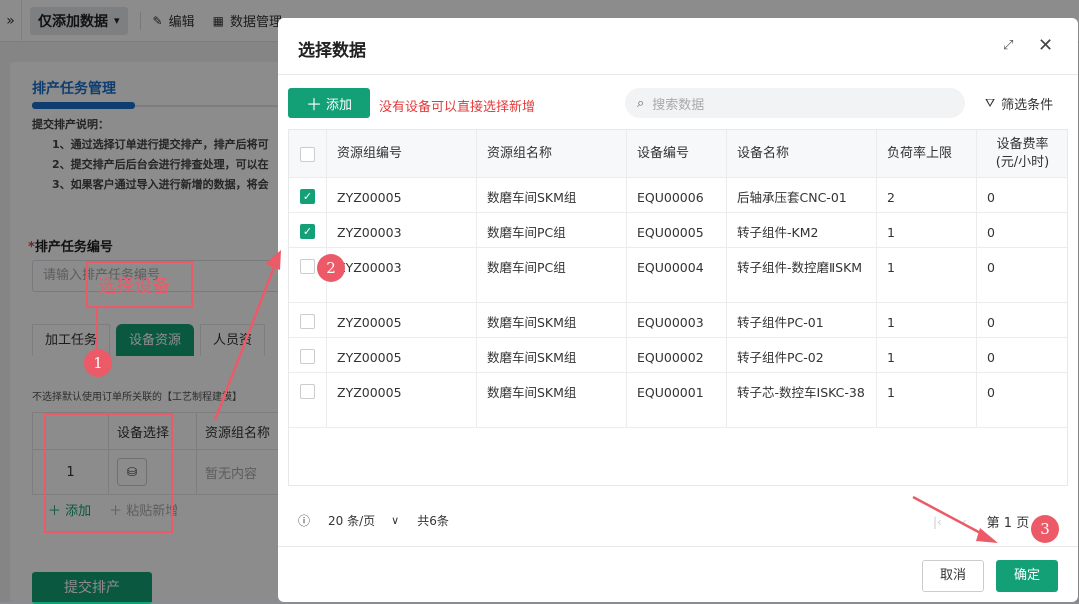  I want to click on step-badge: 2, so click(331, 268).